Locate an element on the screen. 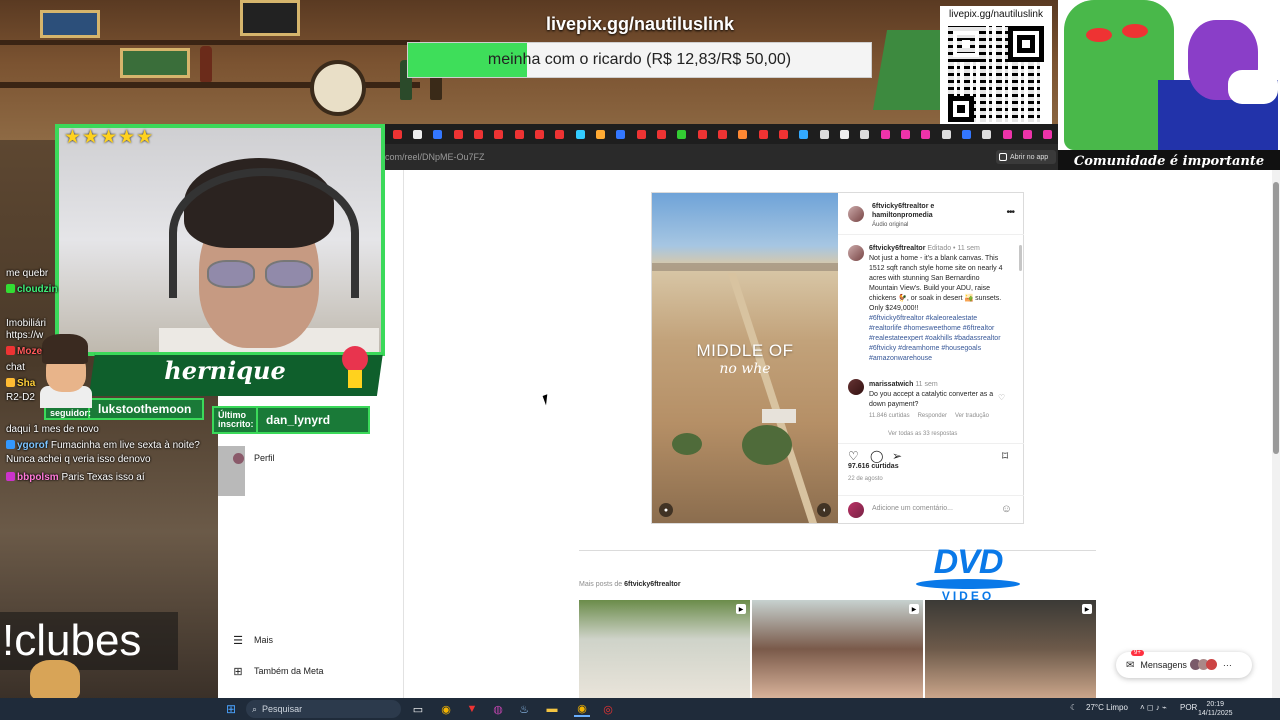 The width and height of the screenshot is (1280, 720). last-sub-name: dan_lynyrd is located at coordinates (298, 420).